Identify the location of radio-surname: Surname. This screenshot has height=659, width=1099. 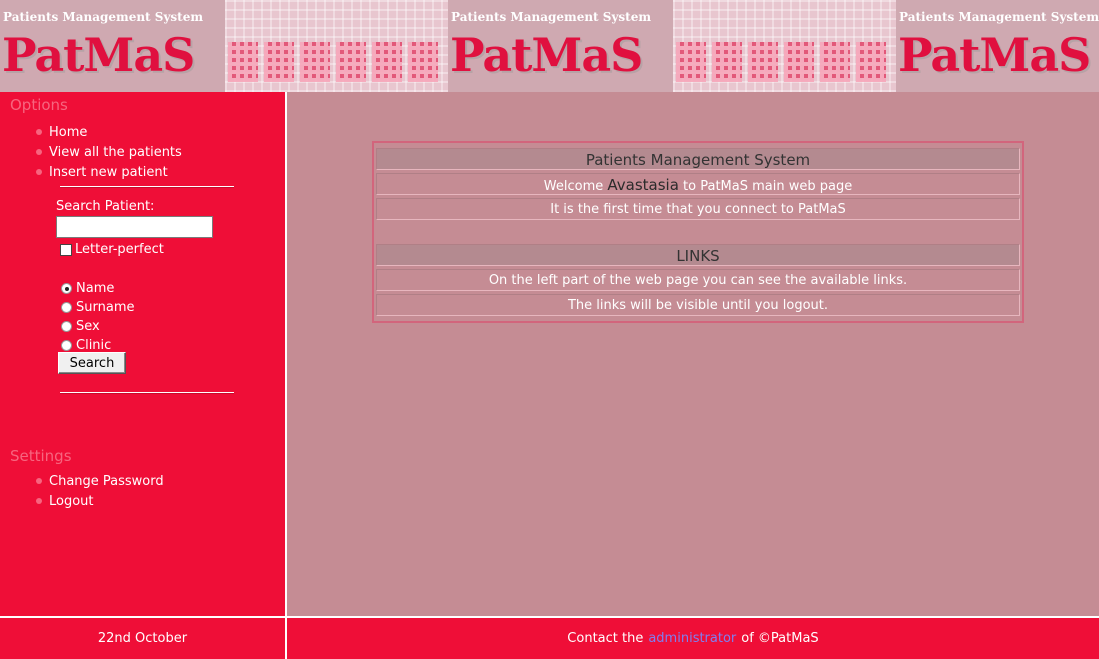
(97, 307).